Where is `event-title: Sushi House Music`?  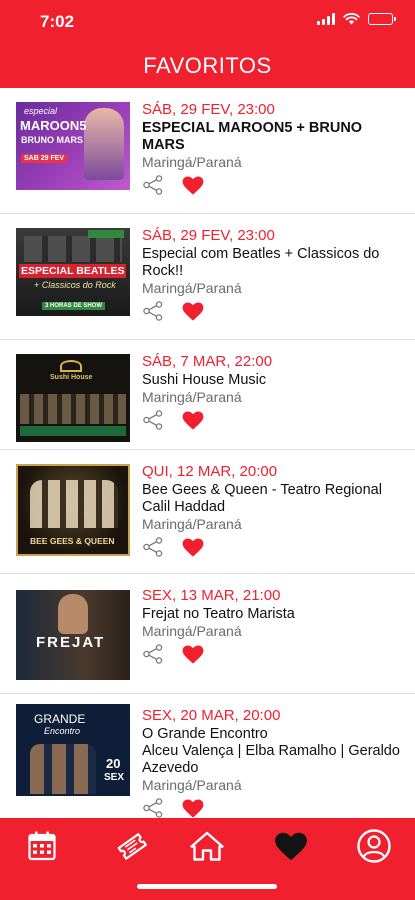
event-title: Sushi House Music is located at coordinates (204, 380).